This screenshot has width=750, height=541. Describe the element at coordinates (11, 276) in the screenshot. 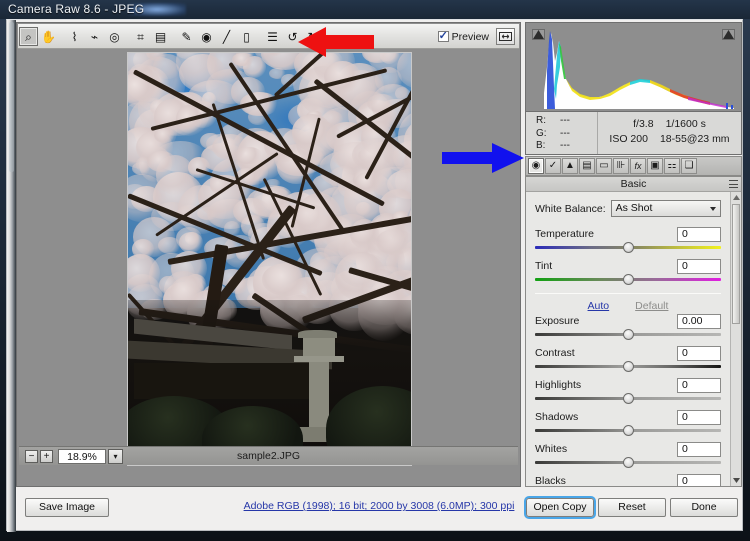

I see `filmstrip-scrollbar` at that location.